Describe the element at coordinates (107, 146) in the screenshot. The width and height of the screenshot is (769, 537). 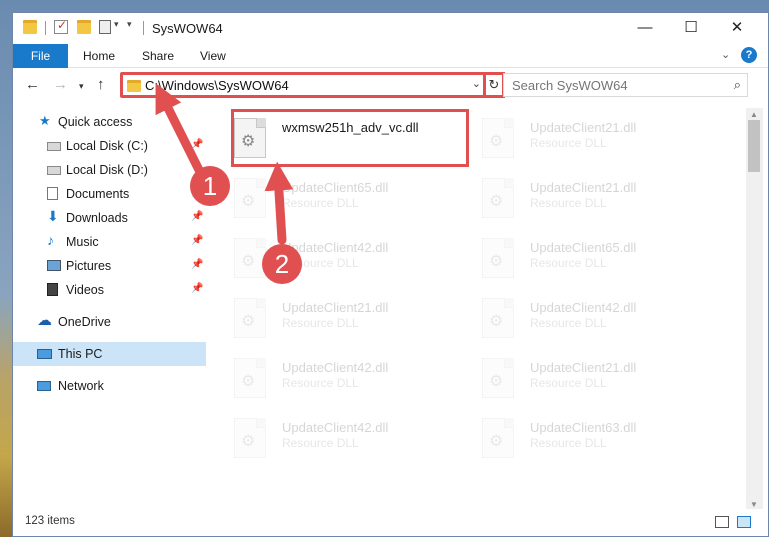
I see `sidebar-item-label: Local Disk (C:)` at that location.